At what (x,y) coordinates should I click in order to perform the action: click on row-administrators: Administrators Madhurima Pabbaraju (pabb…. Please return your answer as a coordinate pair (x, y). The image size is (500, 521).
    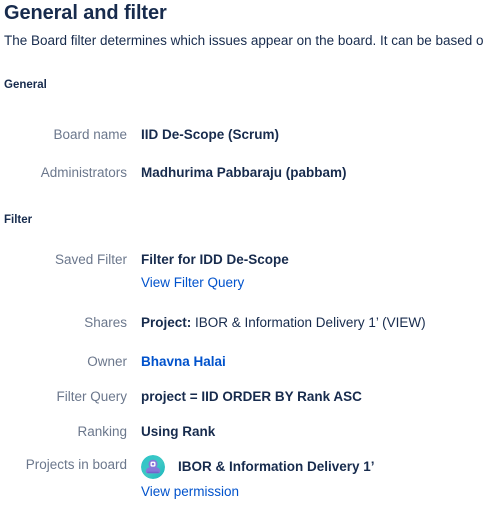
    Looking at the image, I should click on (250, 173).